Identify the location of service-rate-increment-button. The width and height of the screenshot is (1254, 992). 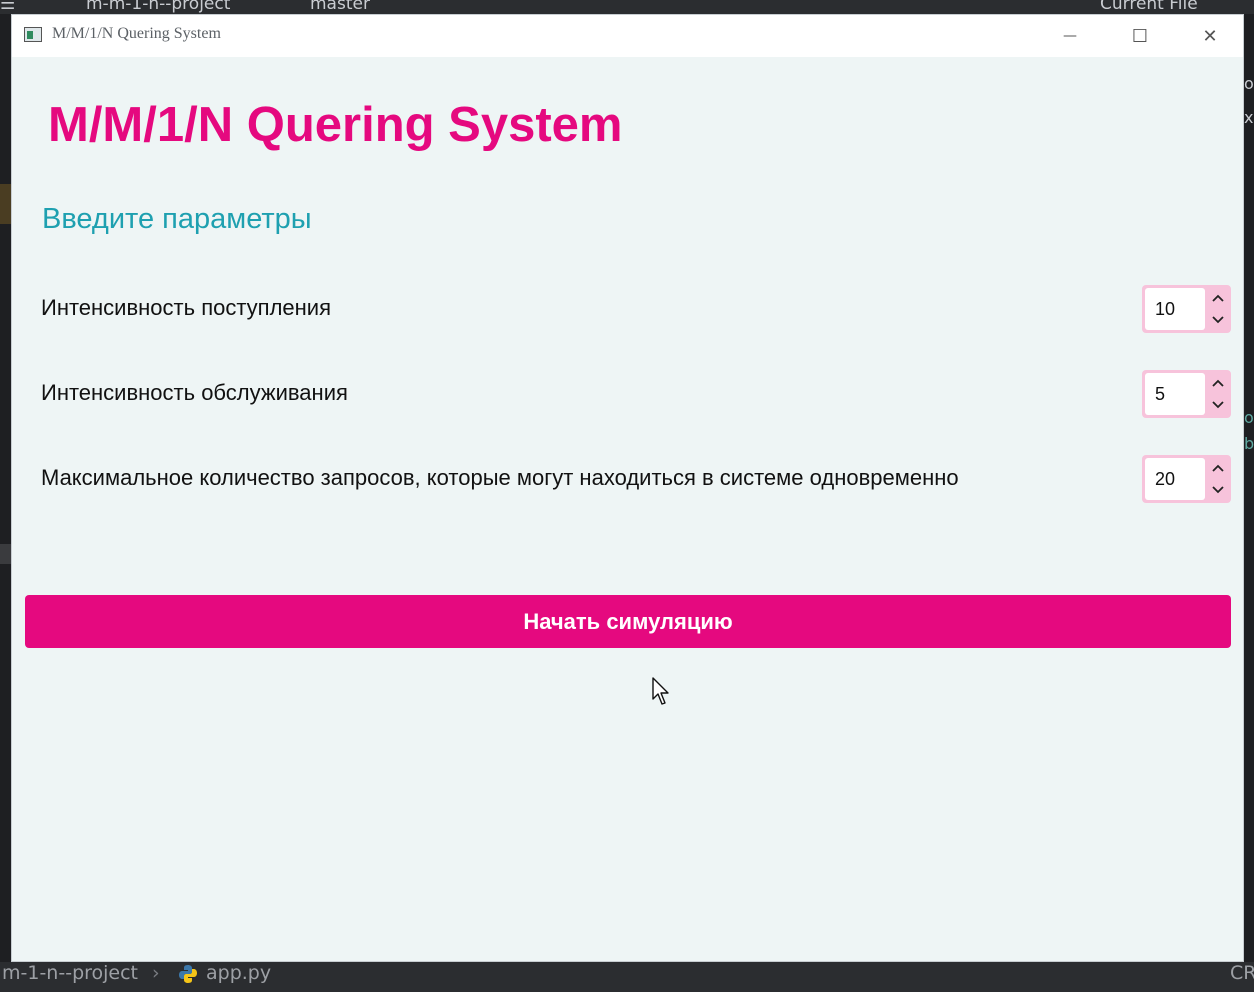
(1218, 383).